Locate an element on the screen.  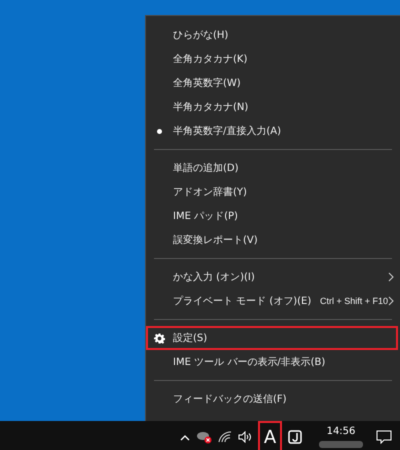
menu-item: かな入力 (オン)(I) is located at coordinates (272, 277).